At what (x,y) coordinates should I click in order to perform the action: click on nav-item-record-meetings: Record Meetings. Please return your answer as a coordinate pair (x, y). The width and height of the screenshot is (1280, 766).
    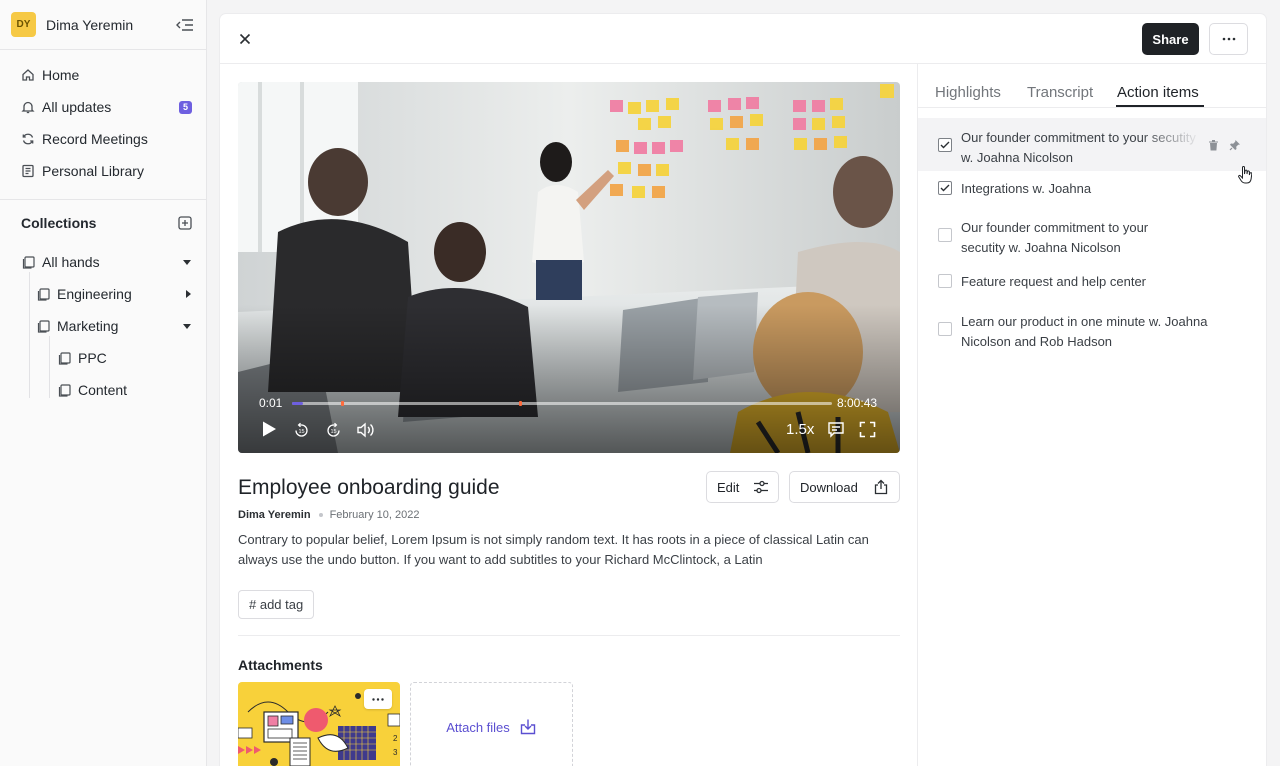
    Looking at the image, I should click on (103, 139).